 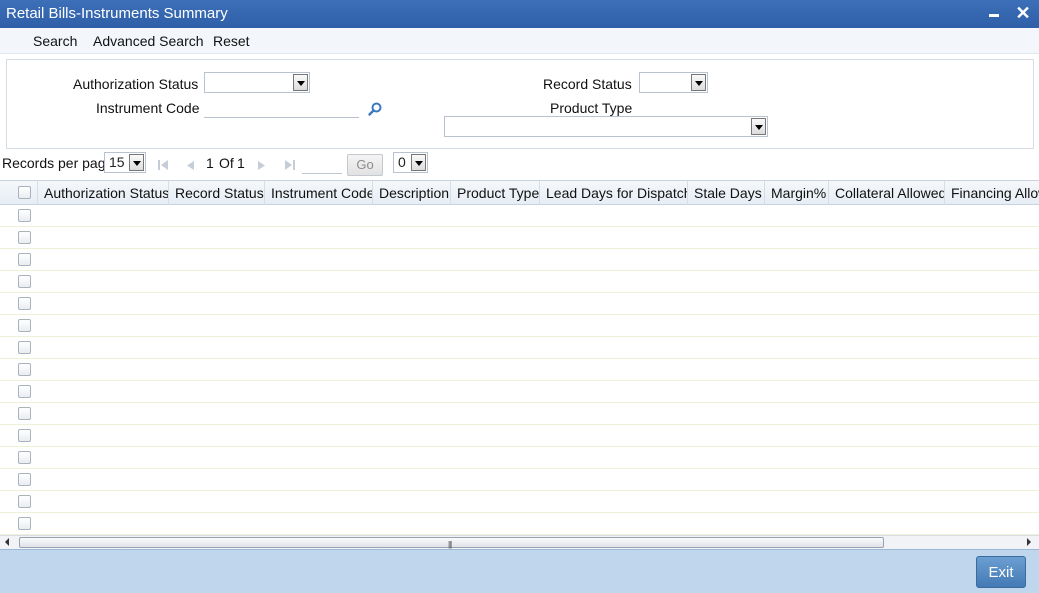 What do you see at coordinates (375, 109) in the screenshot?
I see `search-icon` at bounding box center [375, 109].